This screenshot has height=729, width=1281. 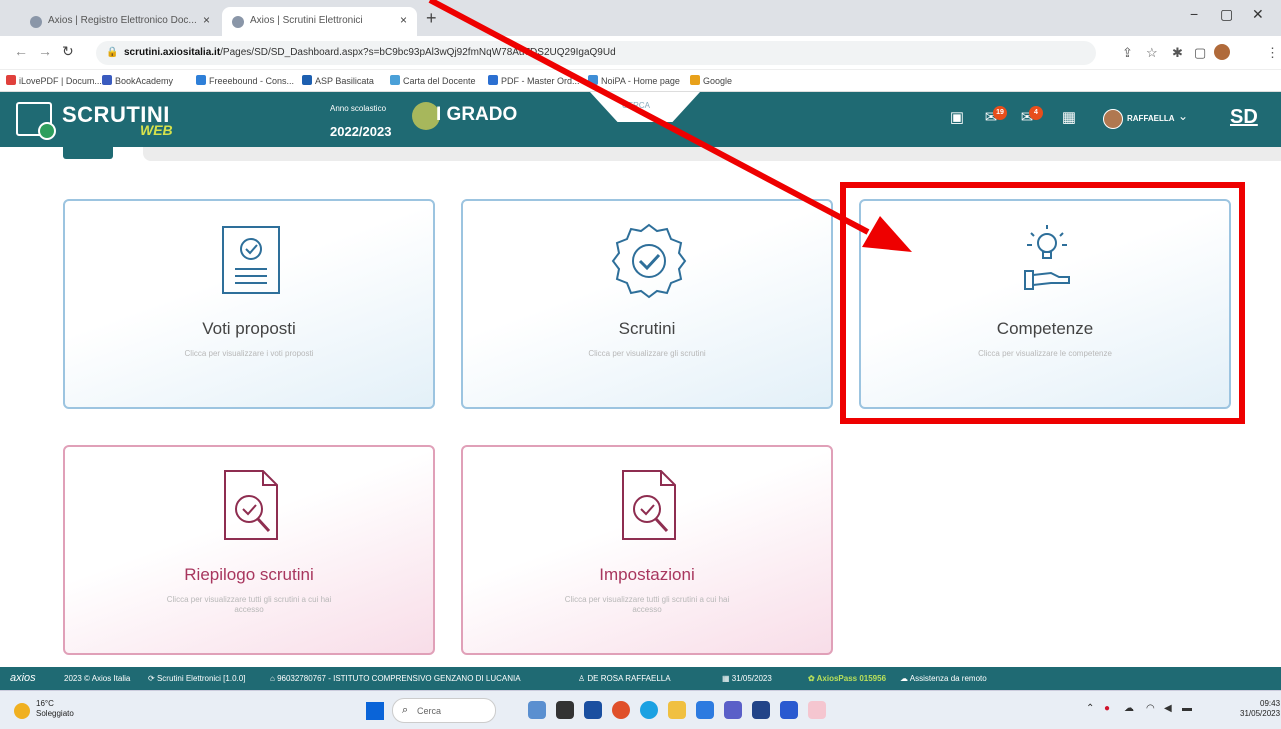 What do you see at coordinates (274, 678) in the screenshot?
I see `home-icon: ⌂` at bounding box center [274, 678].